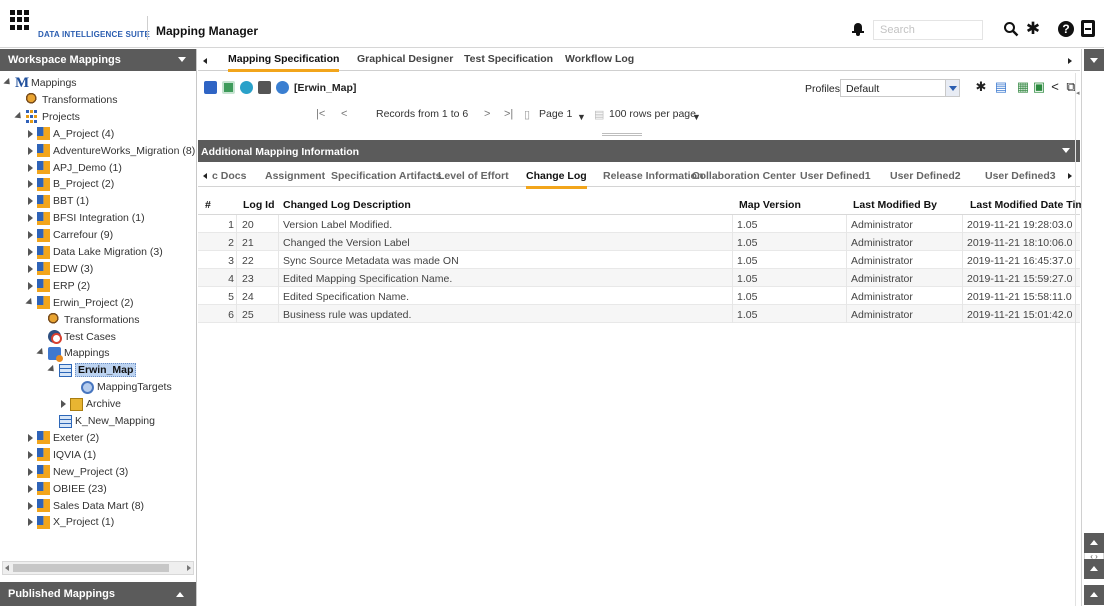 This screenshot has height=606, width=1104. What do you see at coordinates (508, 61) in the screenshot?
I see `tab-test-specification: Test Specification` at bounding box center [508, 61].